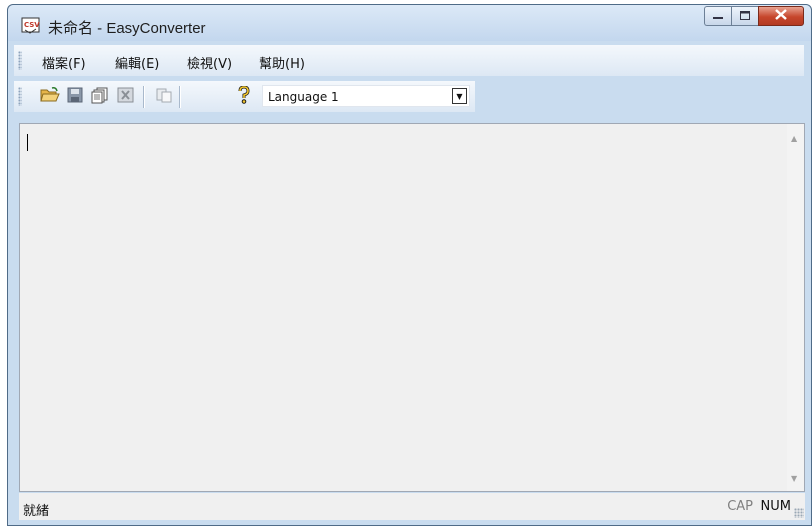 The image size is (812, 526). I want to click on help-icon, so click(244, 96).